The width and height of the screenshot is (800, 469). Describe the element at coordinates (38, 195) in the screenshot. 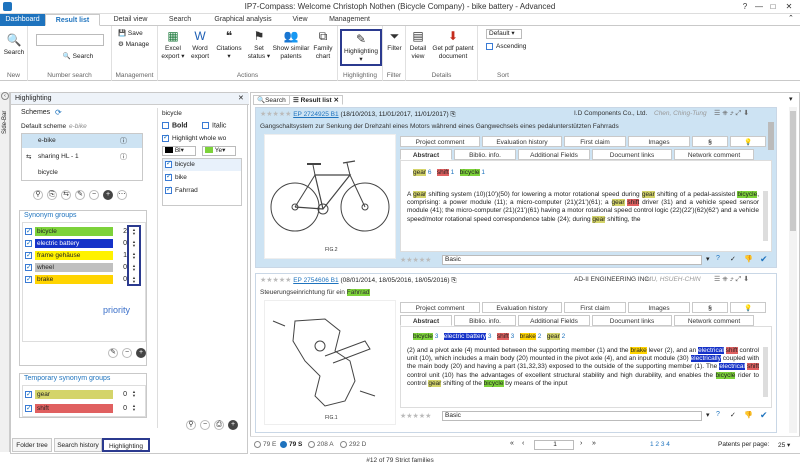

I see `link-icon: ⚲` at that location.